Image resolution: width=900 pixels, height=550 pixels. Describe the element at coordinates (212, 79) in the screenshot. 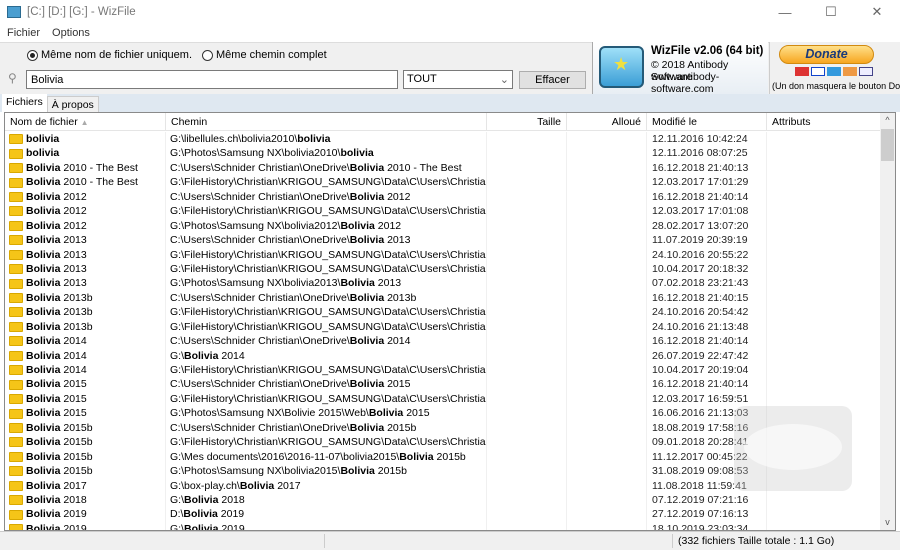

I see `search-input` at that location.